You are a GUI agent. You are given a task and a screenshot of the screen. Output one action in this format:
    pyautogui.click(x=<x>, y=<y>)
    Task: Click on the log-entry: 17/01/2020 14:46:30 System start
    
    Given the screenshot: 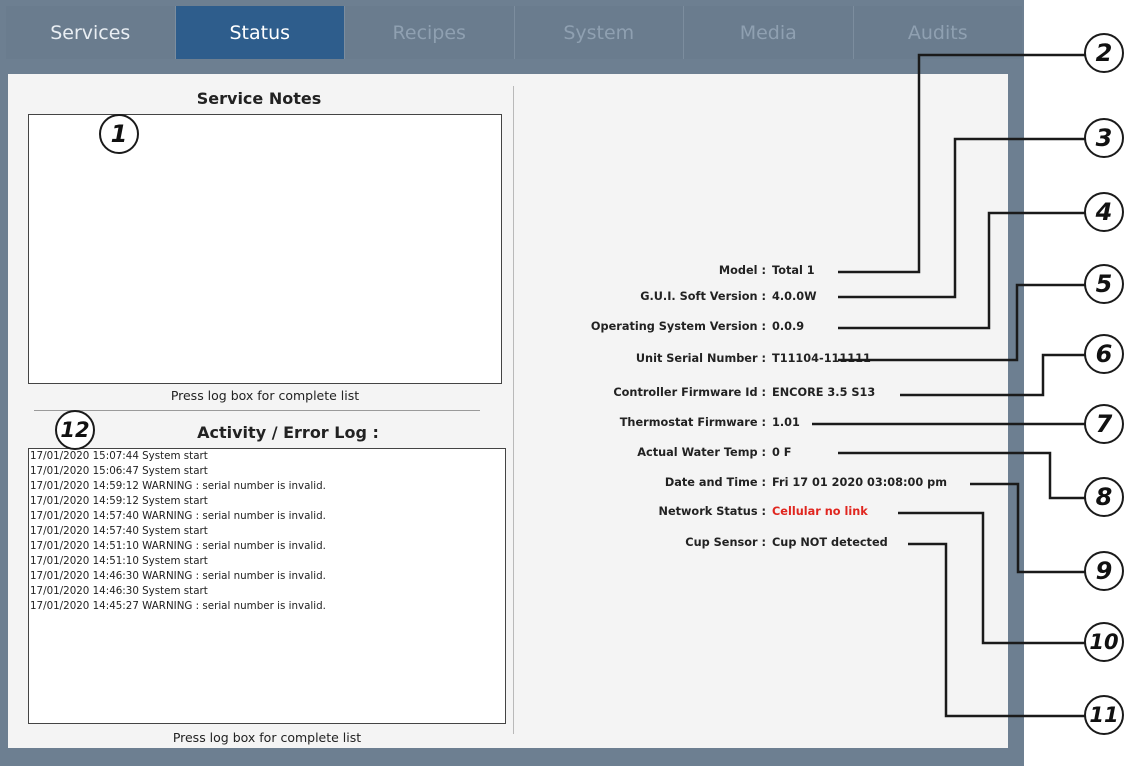 What is the action you would take?
    pyautogui.click(x=119, y=591)
    